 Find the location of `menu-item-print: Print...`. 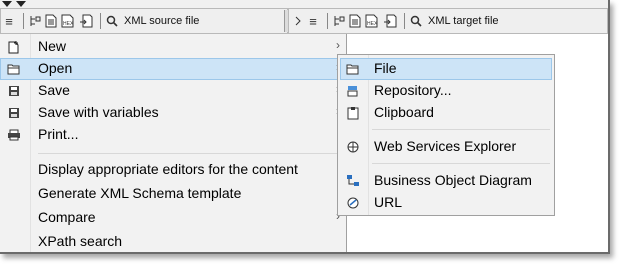

menu-item-print: Print... is located at coordinates (173, 135).